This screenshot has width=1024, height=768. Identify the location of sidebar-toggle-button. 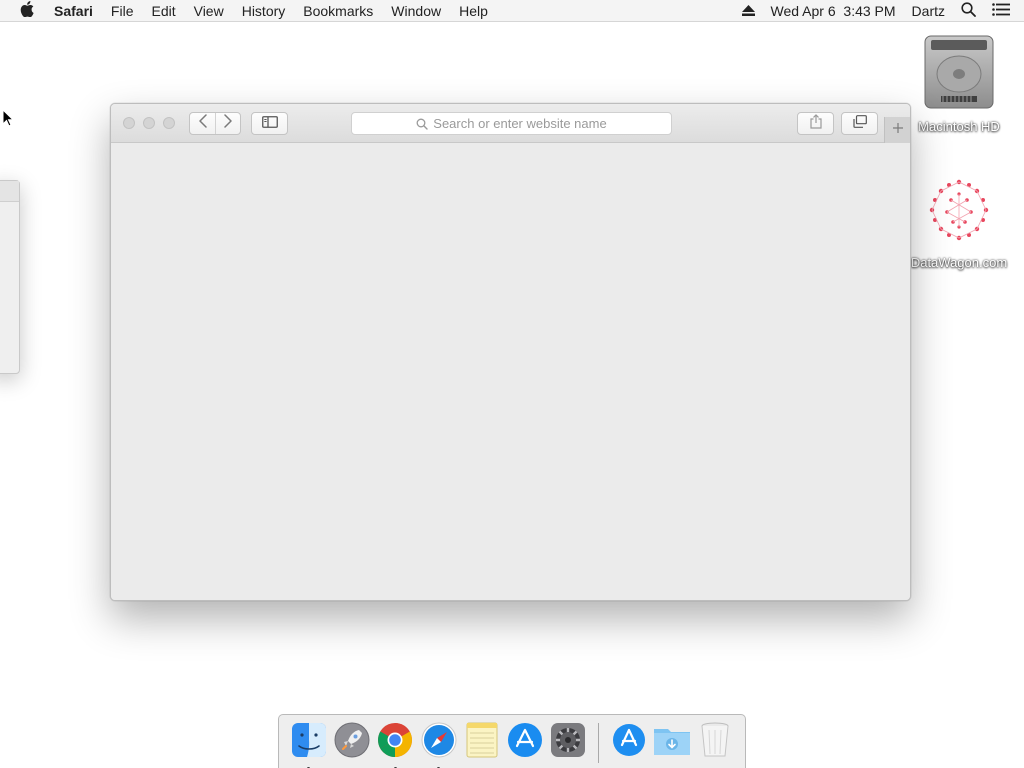
(269, 123).